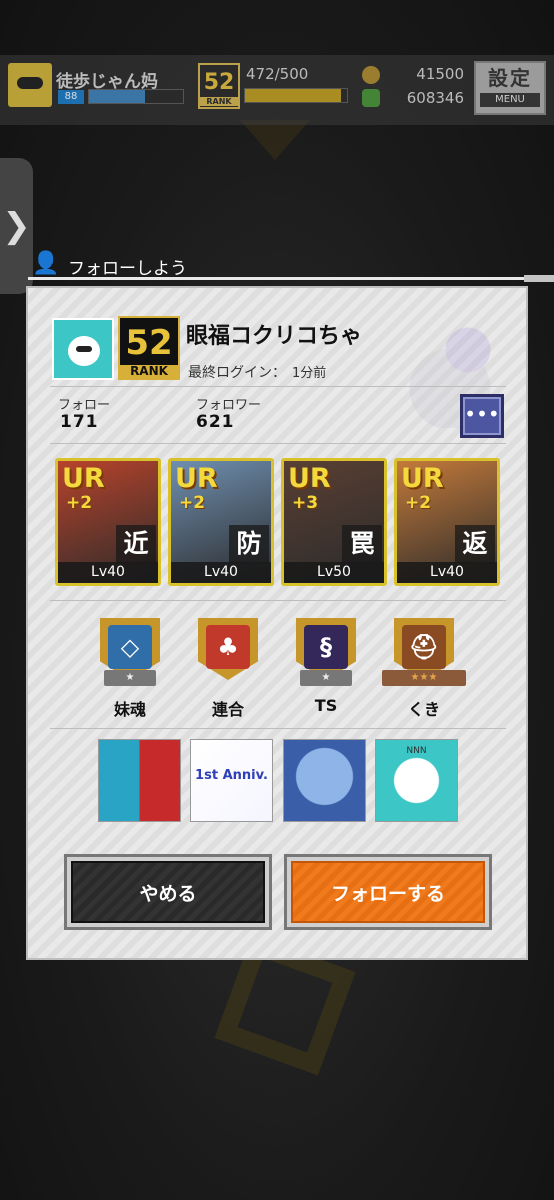  I want to click on profile-avatar, so click(83, 349).